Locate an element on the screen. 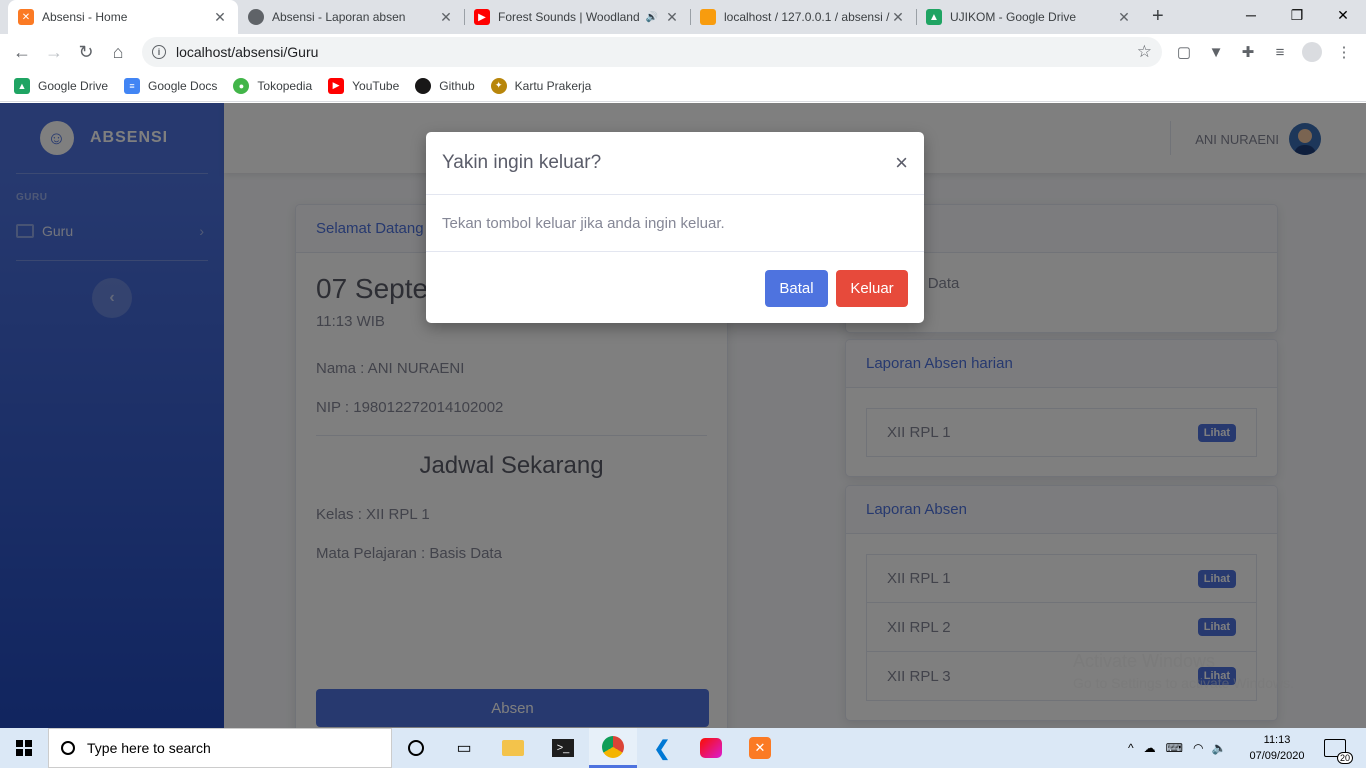  creative-cloud-icon is located at coordinates (711, 748).